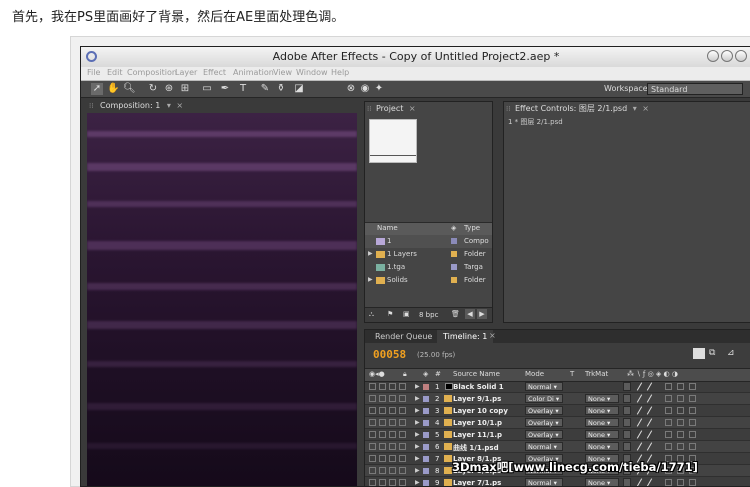  What do you see at coordinates (405, 374) in the screenshot?
I see `lock-column-icon: 🔒︎` at bounding box center [405, 374].